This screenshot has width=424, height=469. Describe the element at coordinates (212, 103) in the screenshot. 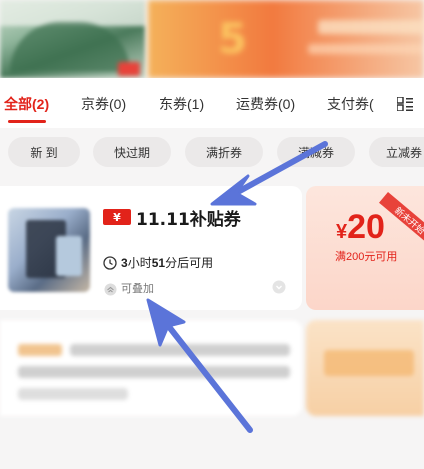

I see `coupon-type-tabs: 全部(2) 京券(0) 东券(1) 运费券(0) 支付券(` at that location.